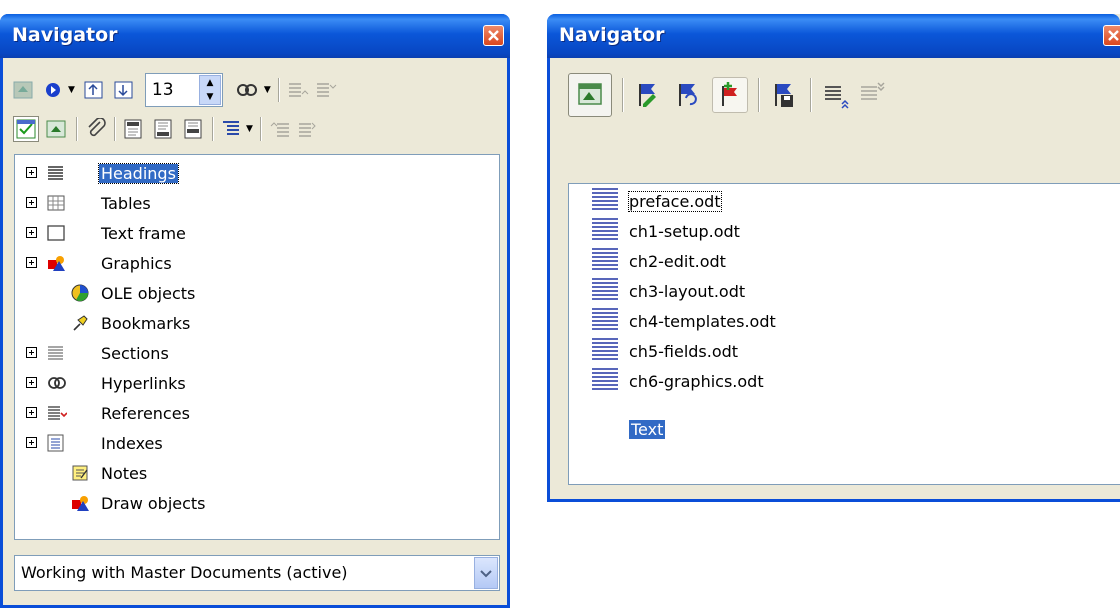 The width and height of the screenshot is (1120, 608). Describe the element at coordinates (124, 473) in the screenshot. I see `tree-item-label: Notes` at that location.